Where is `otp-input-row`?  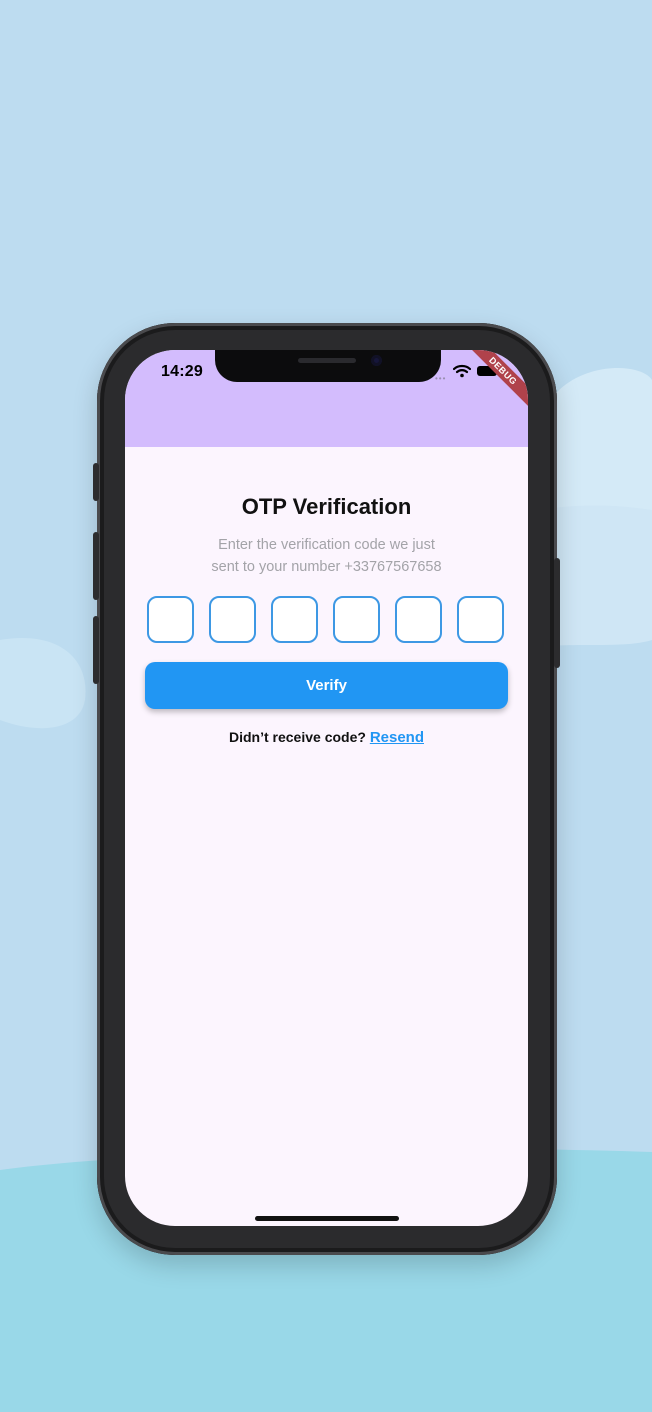
otp-input-row is located at coordinates (327, 620).